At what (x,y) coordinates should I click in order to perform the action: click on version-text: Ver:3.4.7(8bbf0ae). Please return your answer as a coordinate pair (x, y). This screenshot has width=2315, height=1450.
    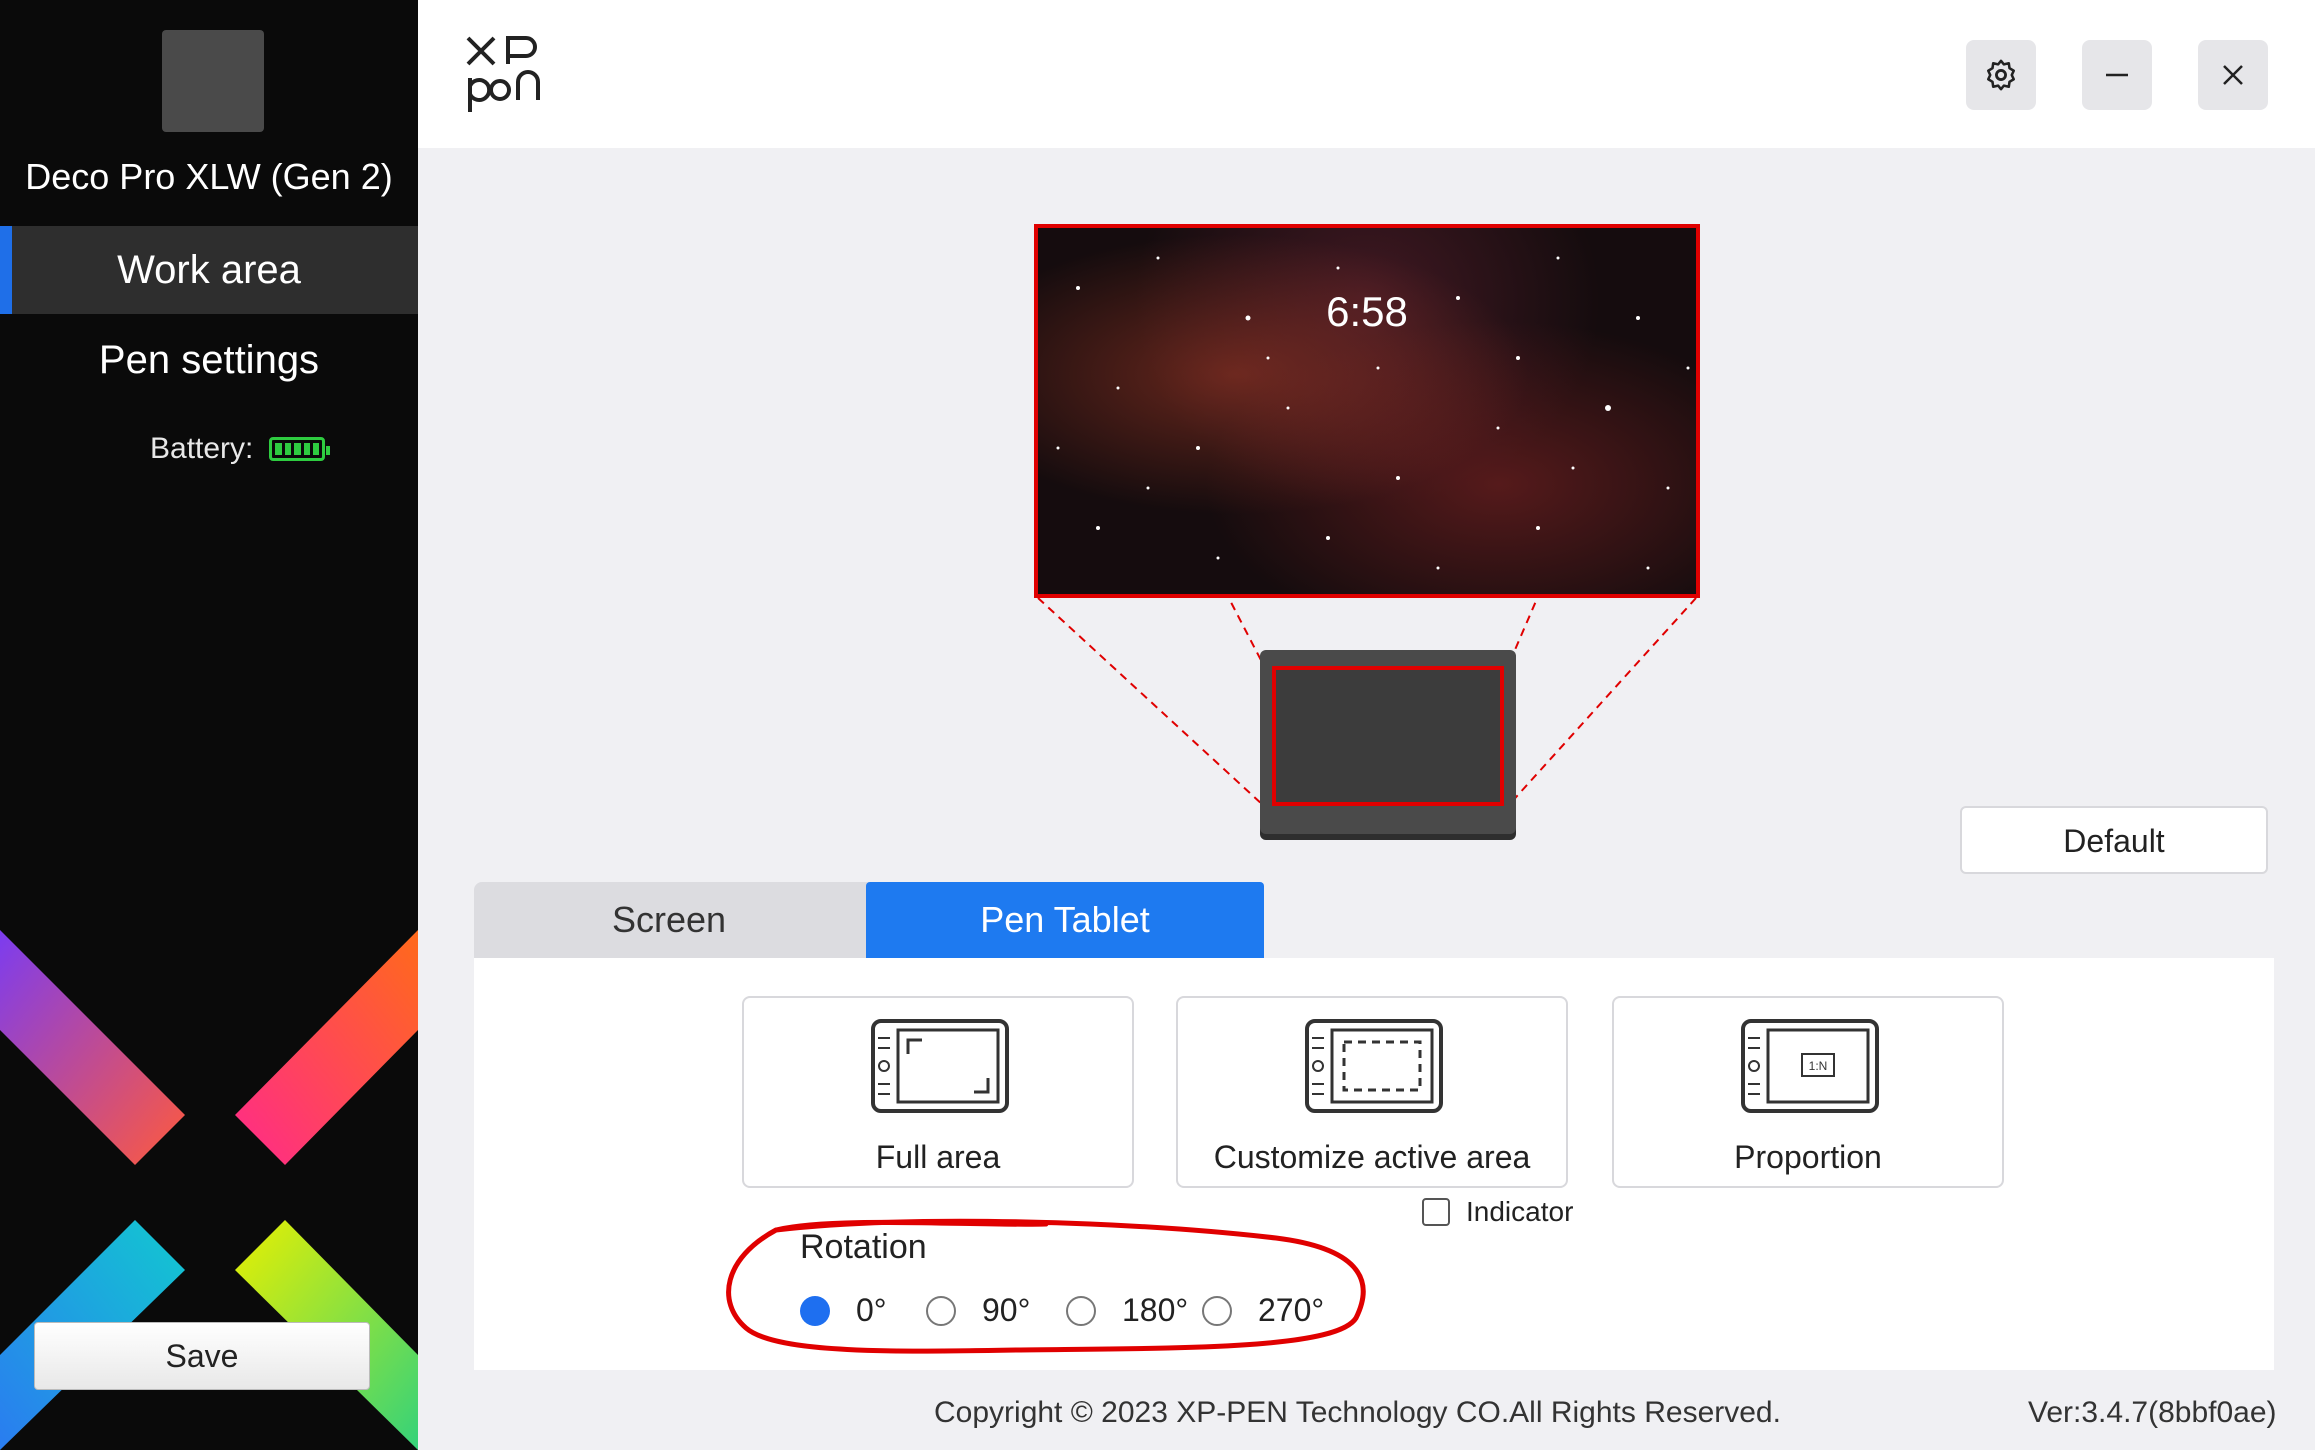
    Looking at the image, I should click on (2152, 1412).